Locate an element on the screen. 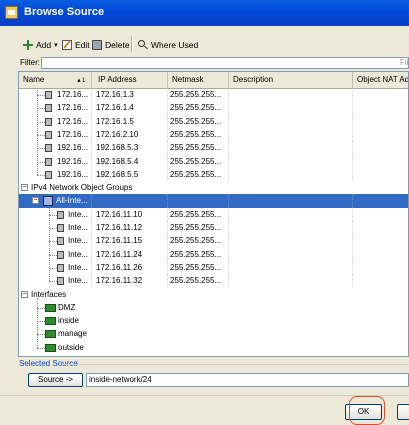 This screenshot has height=425, width=409. toolbar: Add ▾ Edit Delete Where Used is located at coordinates (204, 41).